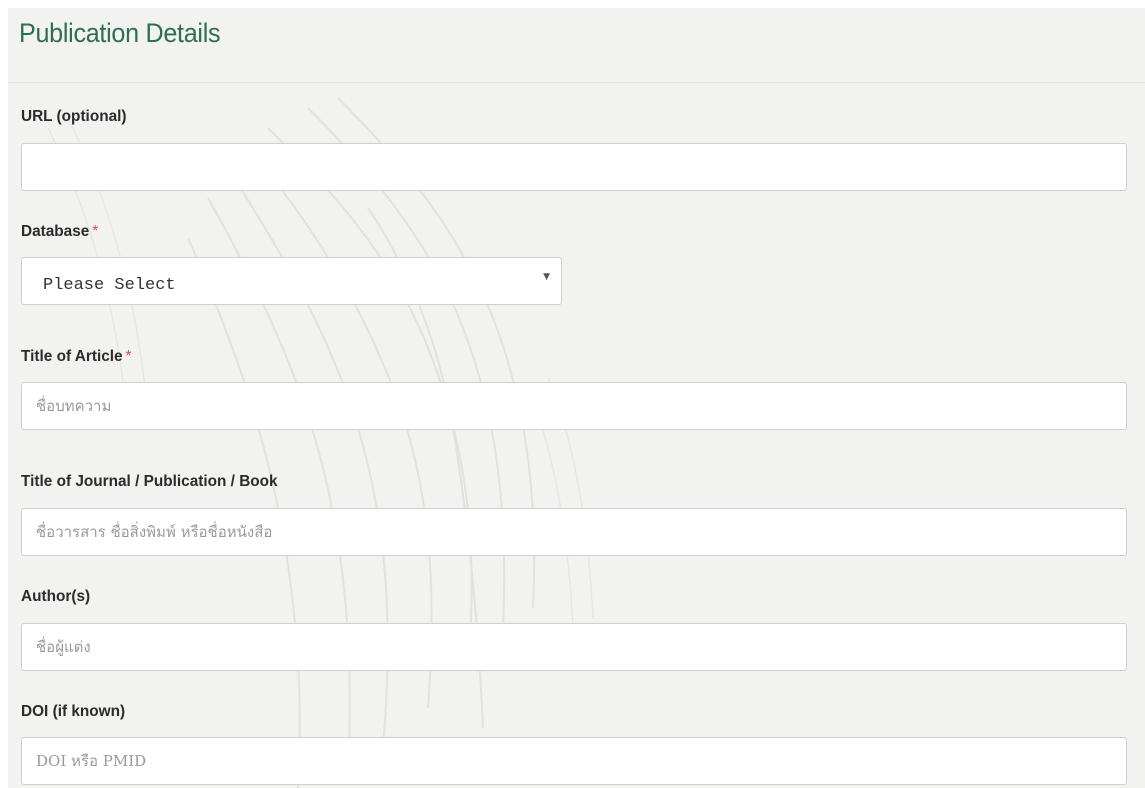 The height and width of the screenshot is (788, 1145). I want to click on authors-input, so click(574, 647).